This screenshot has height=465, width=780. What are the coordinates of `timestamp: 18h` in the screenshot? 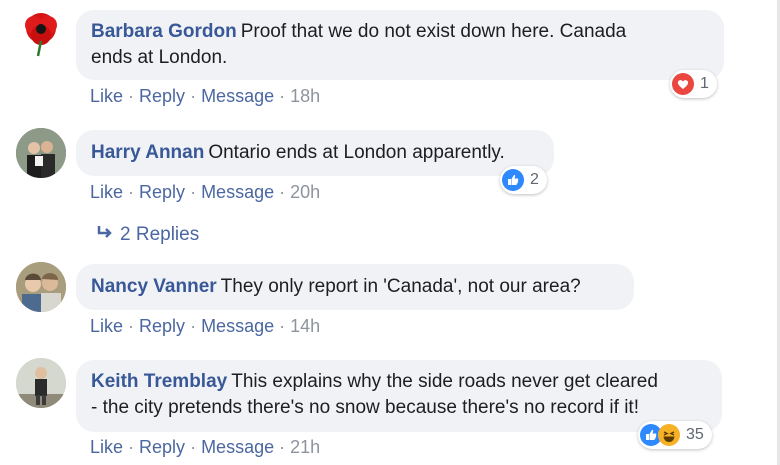 It's located at (305, 96).